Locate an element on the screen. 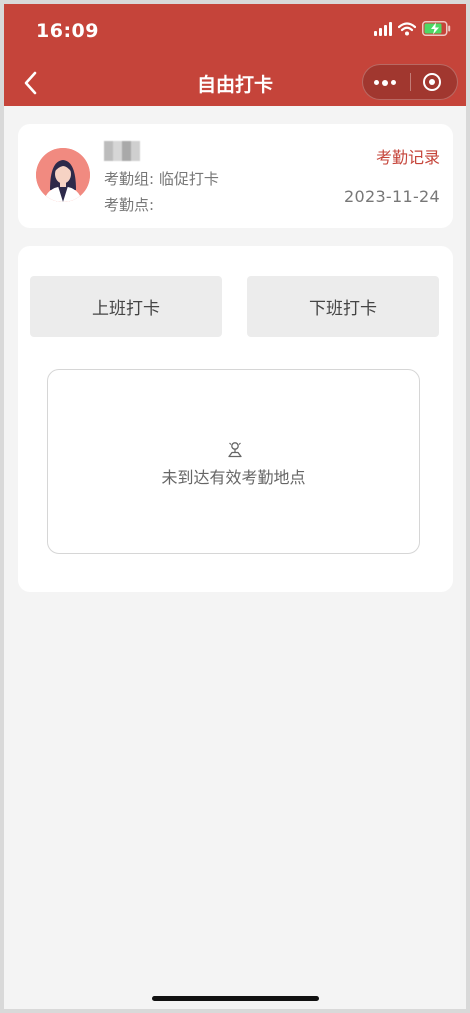 This screenshot has height=1013, width=470. signal-icon is located at coordinates (383, 28).